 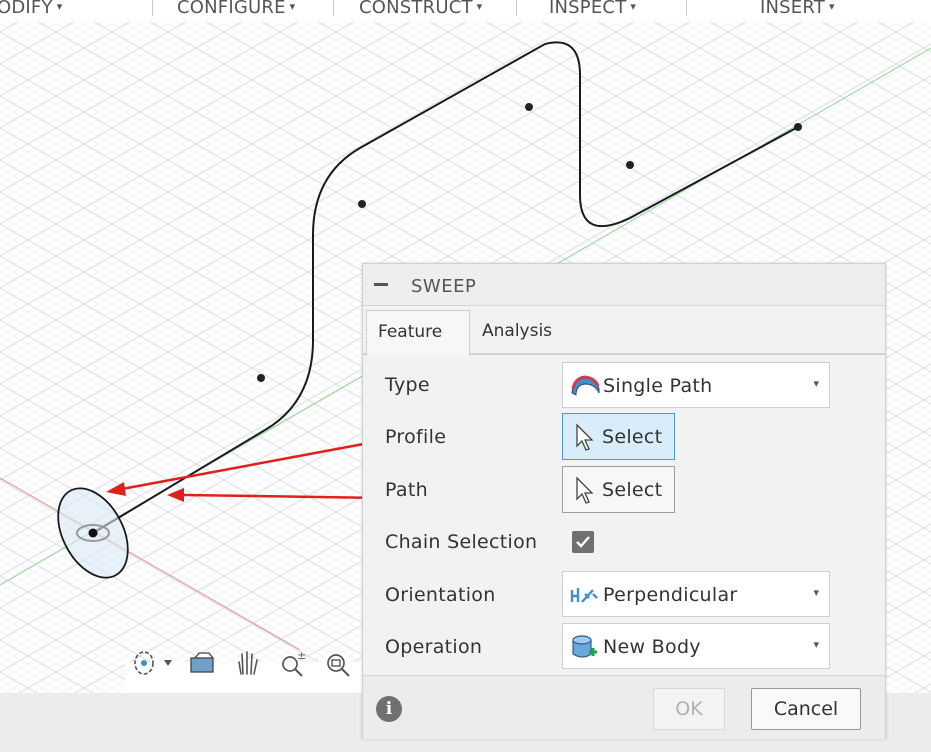 What do you see at coordinates (585, 595) in the screenshot?
I see `perpendicular-icon` at bounding box center [585, 595].